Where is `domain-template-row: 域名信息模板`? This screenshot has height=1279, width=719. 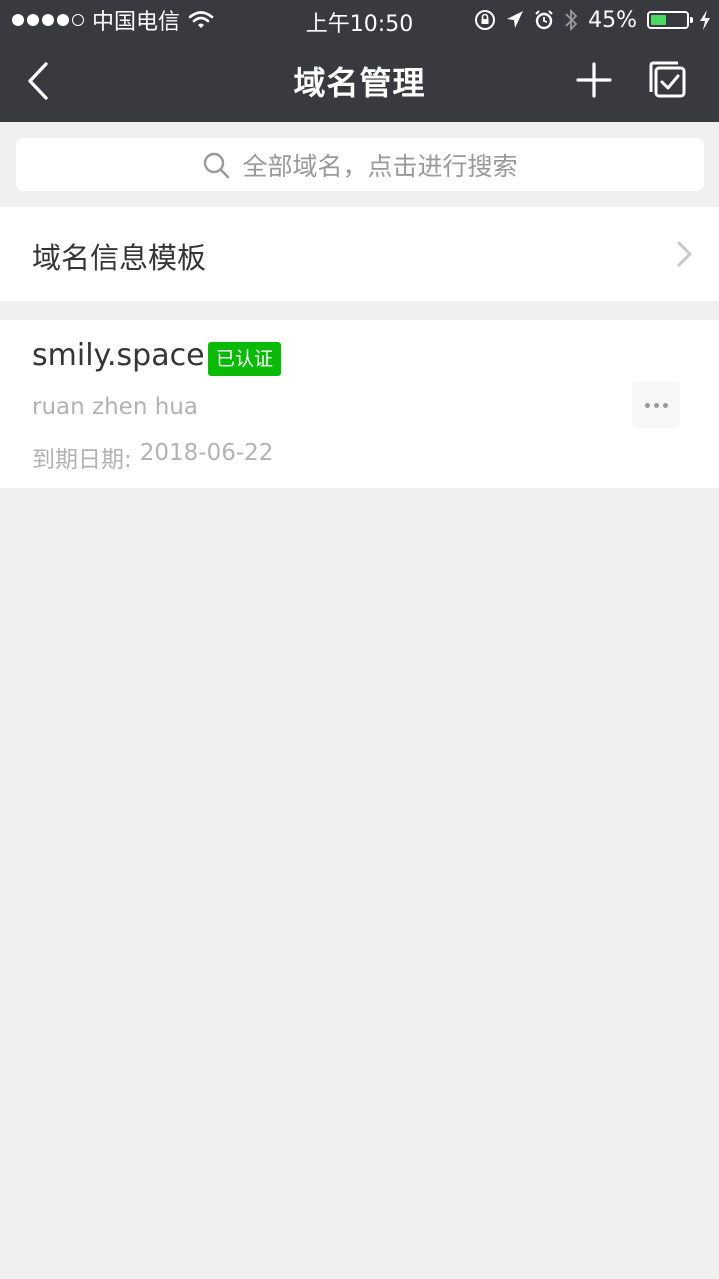 domain-template-row: 域名信息模板 is located at coordinates (359, 254).